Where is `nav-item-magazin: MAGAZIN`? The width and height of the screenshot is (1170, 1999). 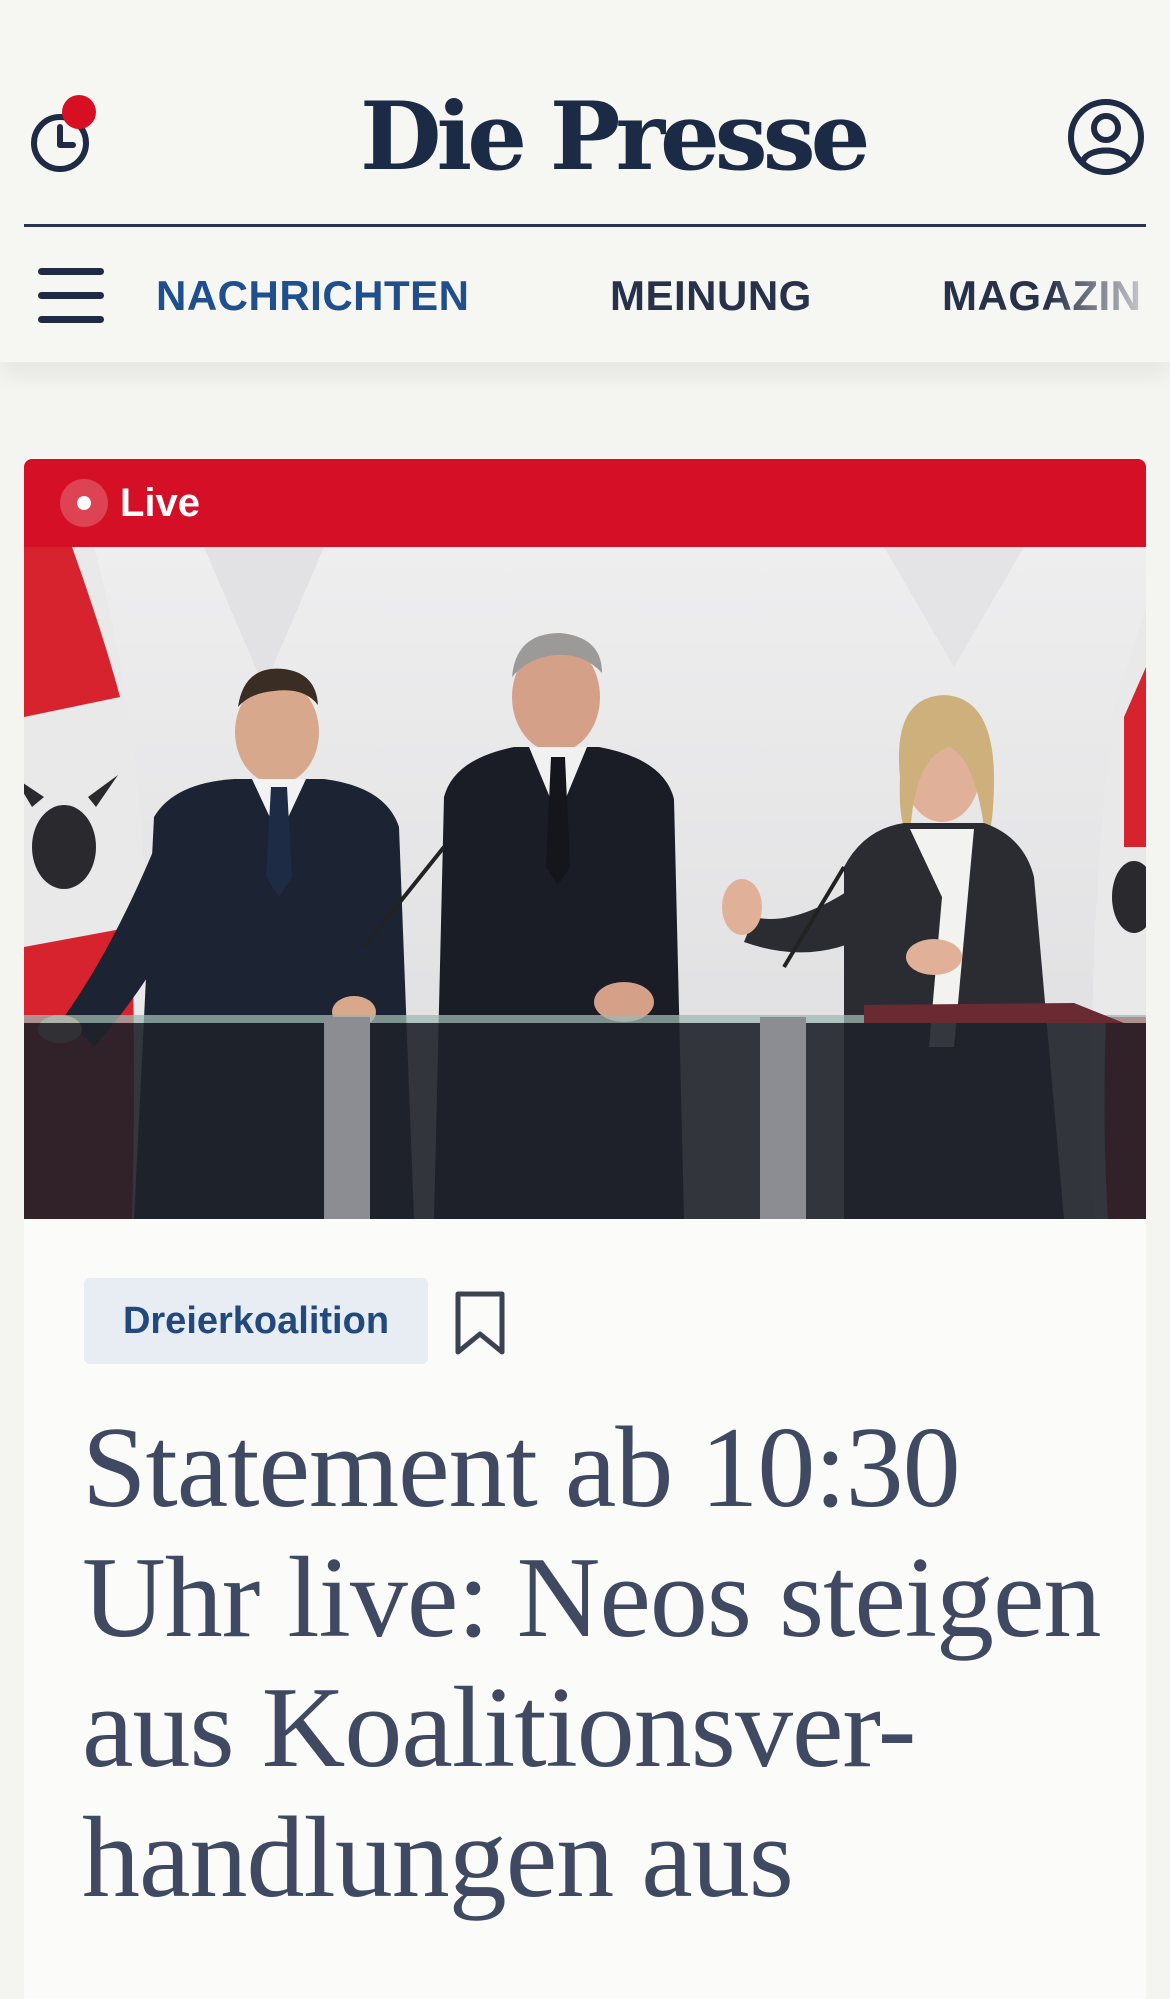
nav-item-magazin: MAGAZIN is located at coordinates (1041, 296).